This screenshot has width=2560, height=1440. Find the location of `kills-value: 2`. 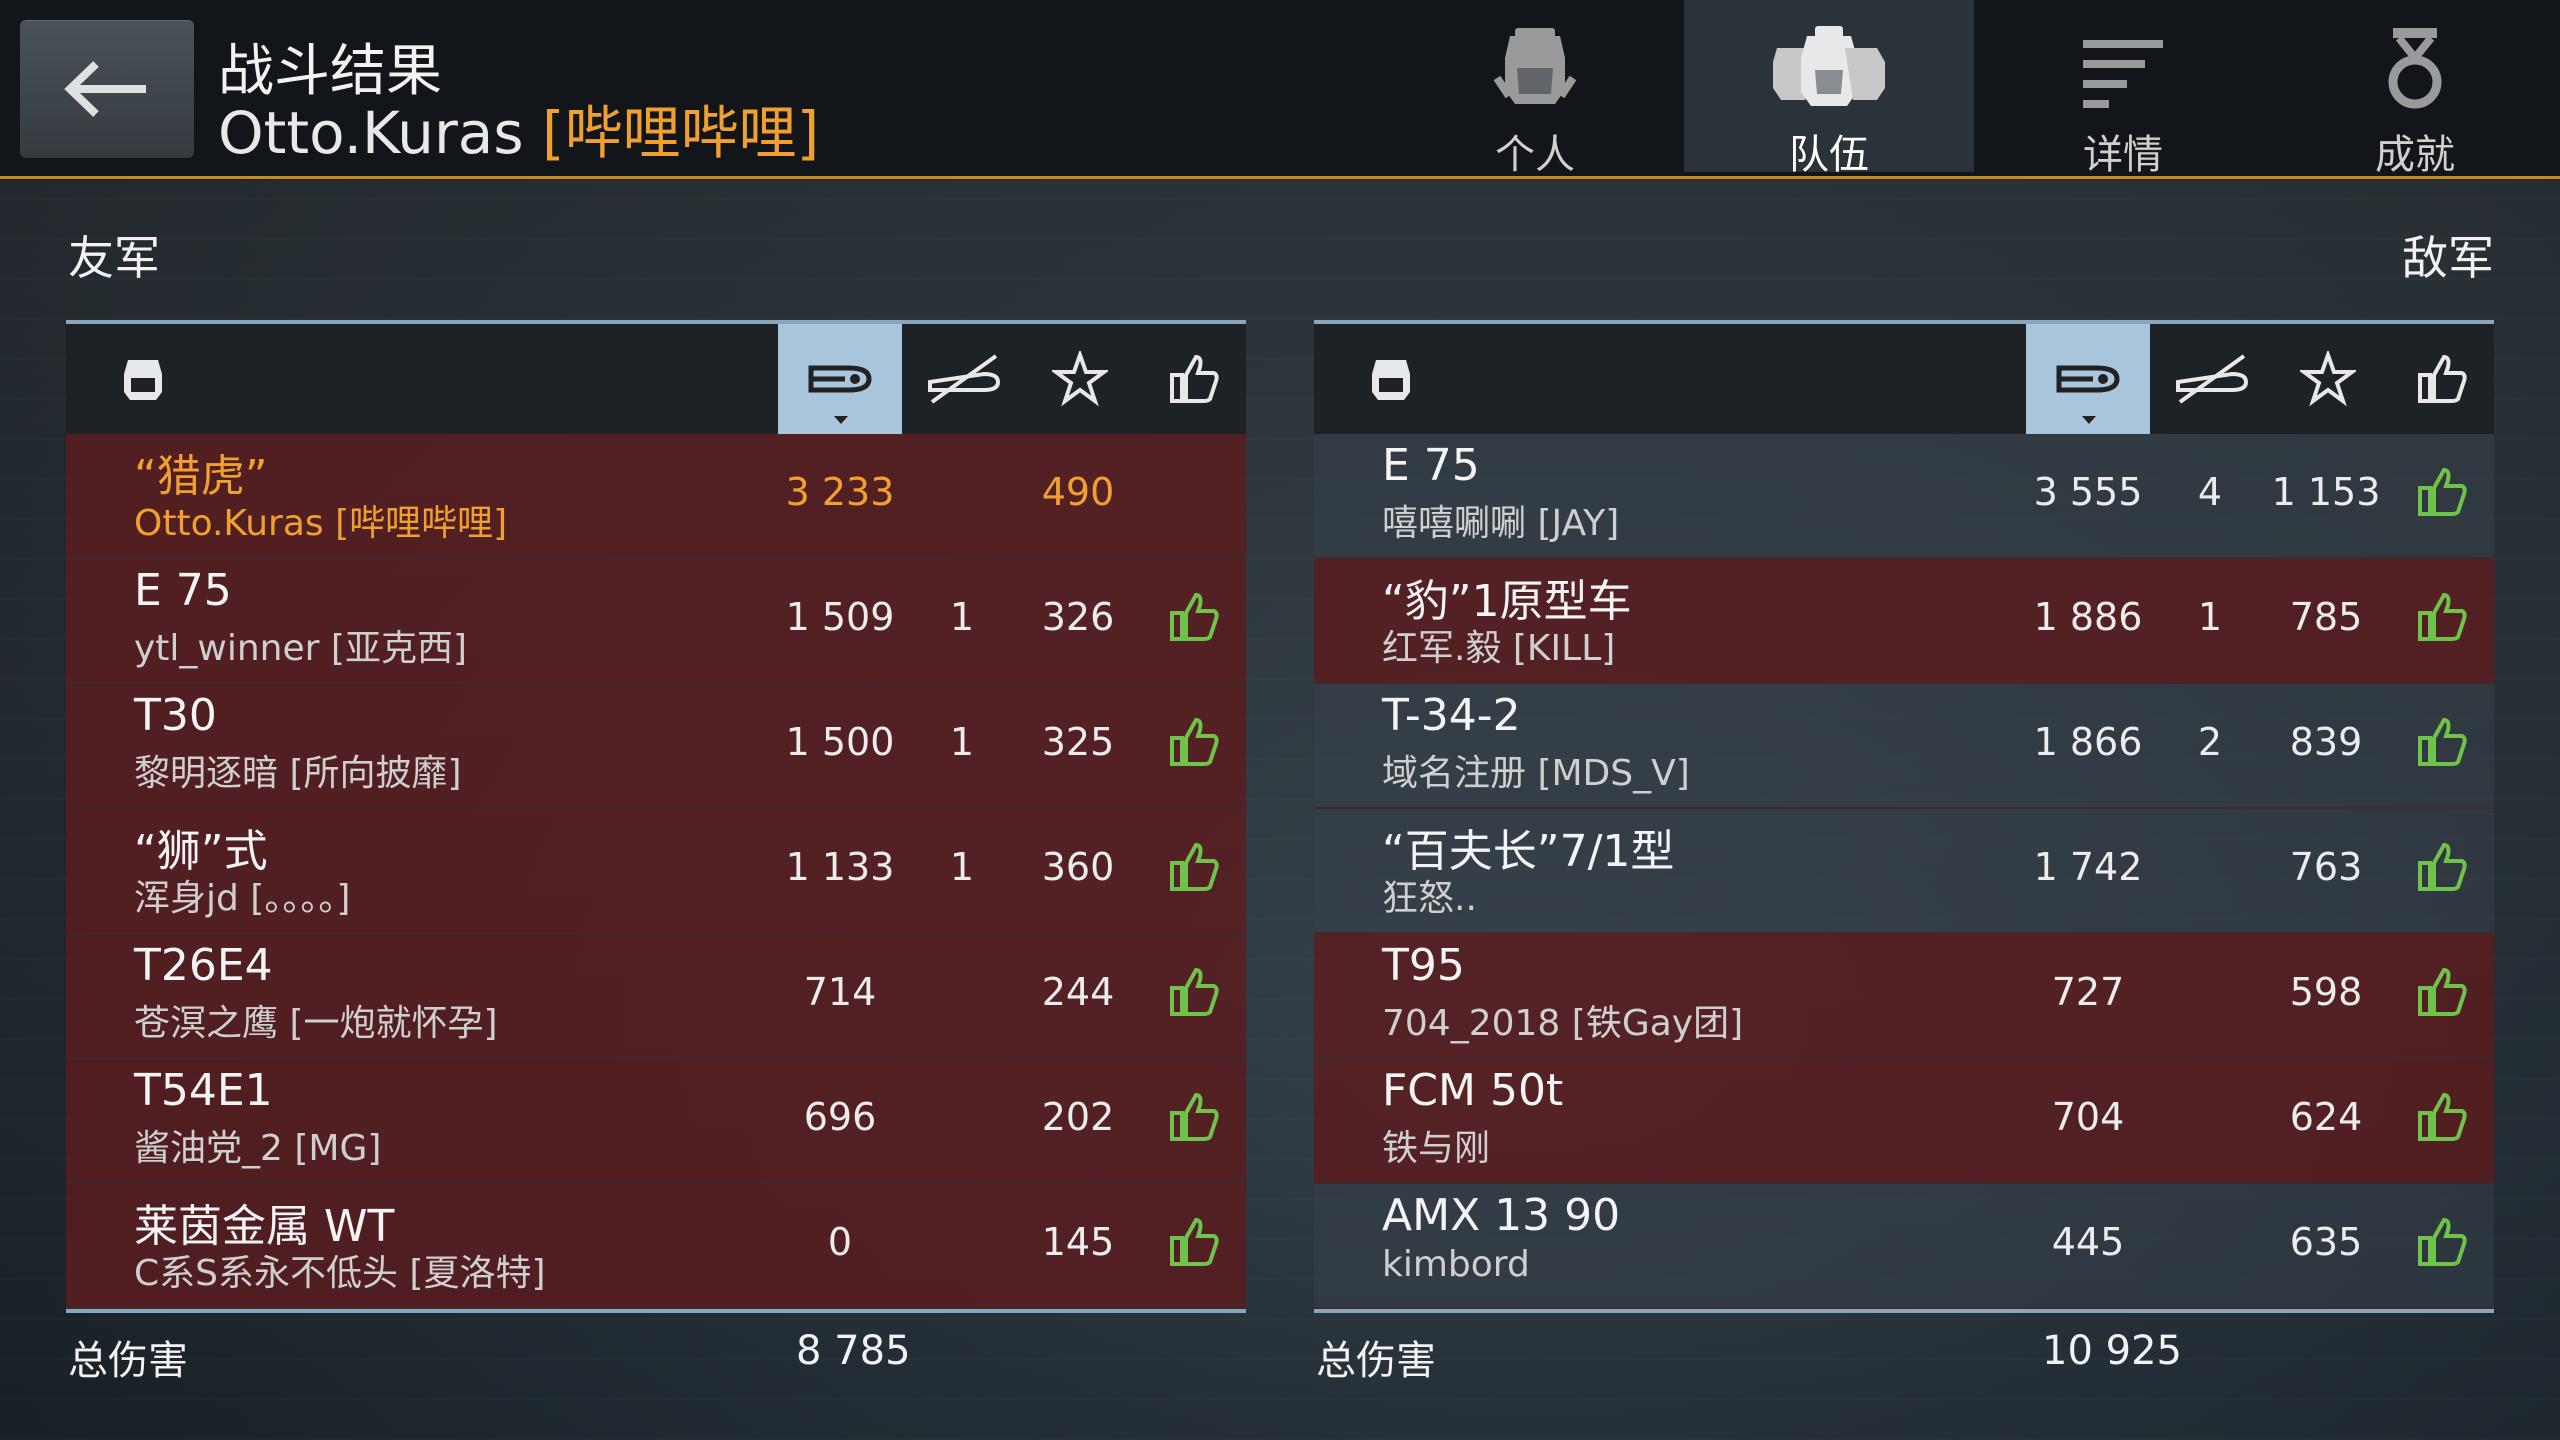

kills-value: 2 is located at coordinates (2210, 742).